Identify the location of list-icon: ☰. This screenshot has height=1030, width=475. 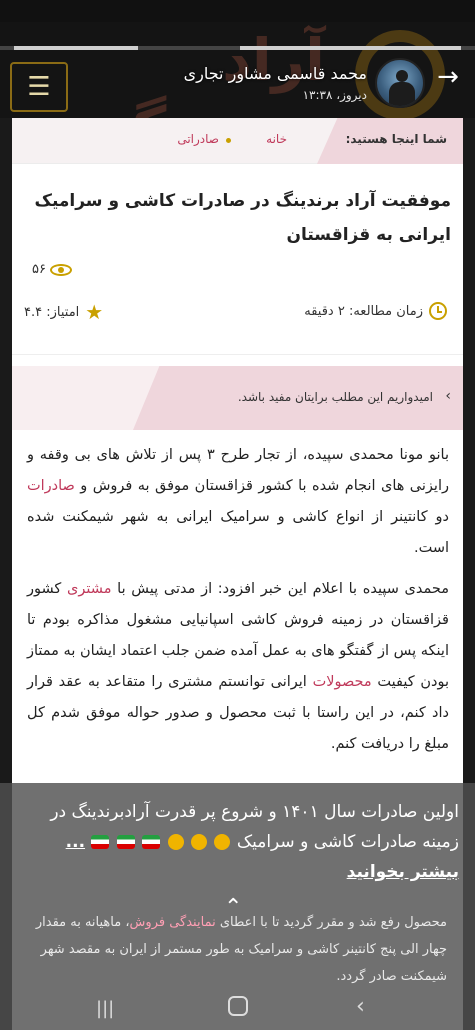
(39, 87).